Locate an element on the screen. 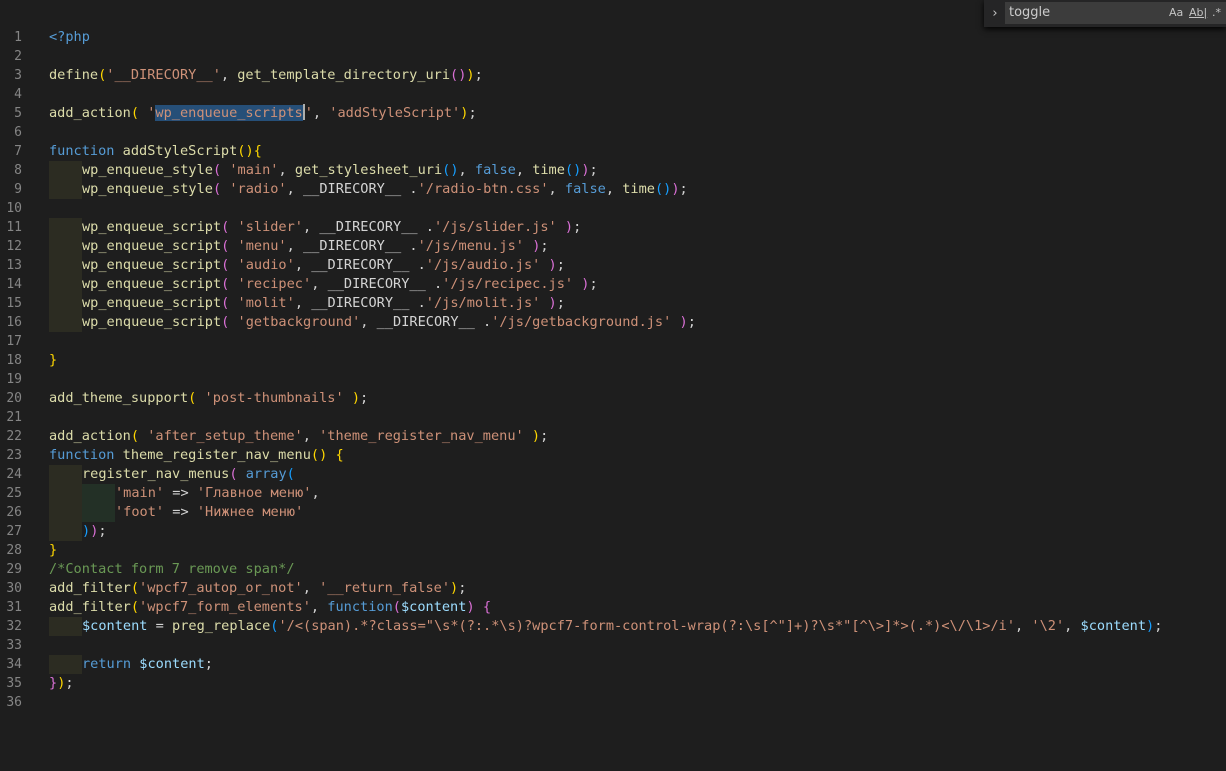 The width and height of the screenshot is (1226, 771). line-number: 12 is located at coordinates (14, 246).